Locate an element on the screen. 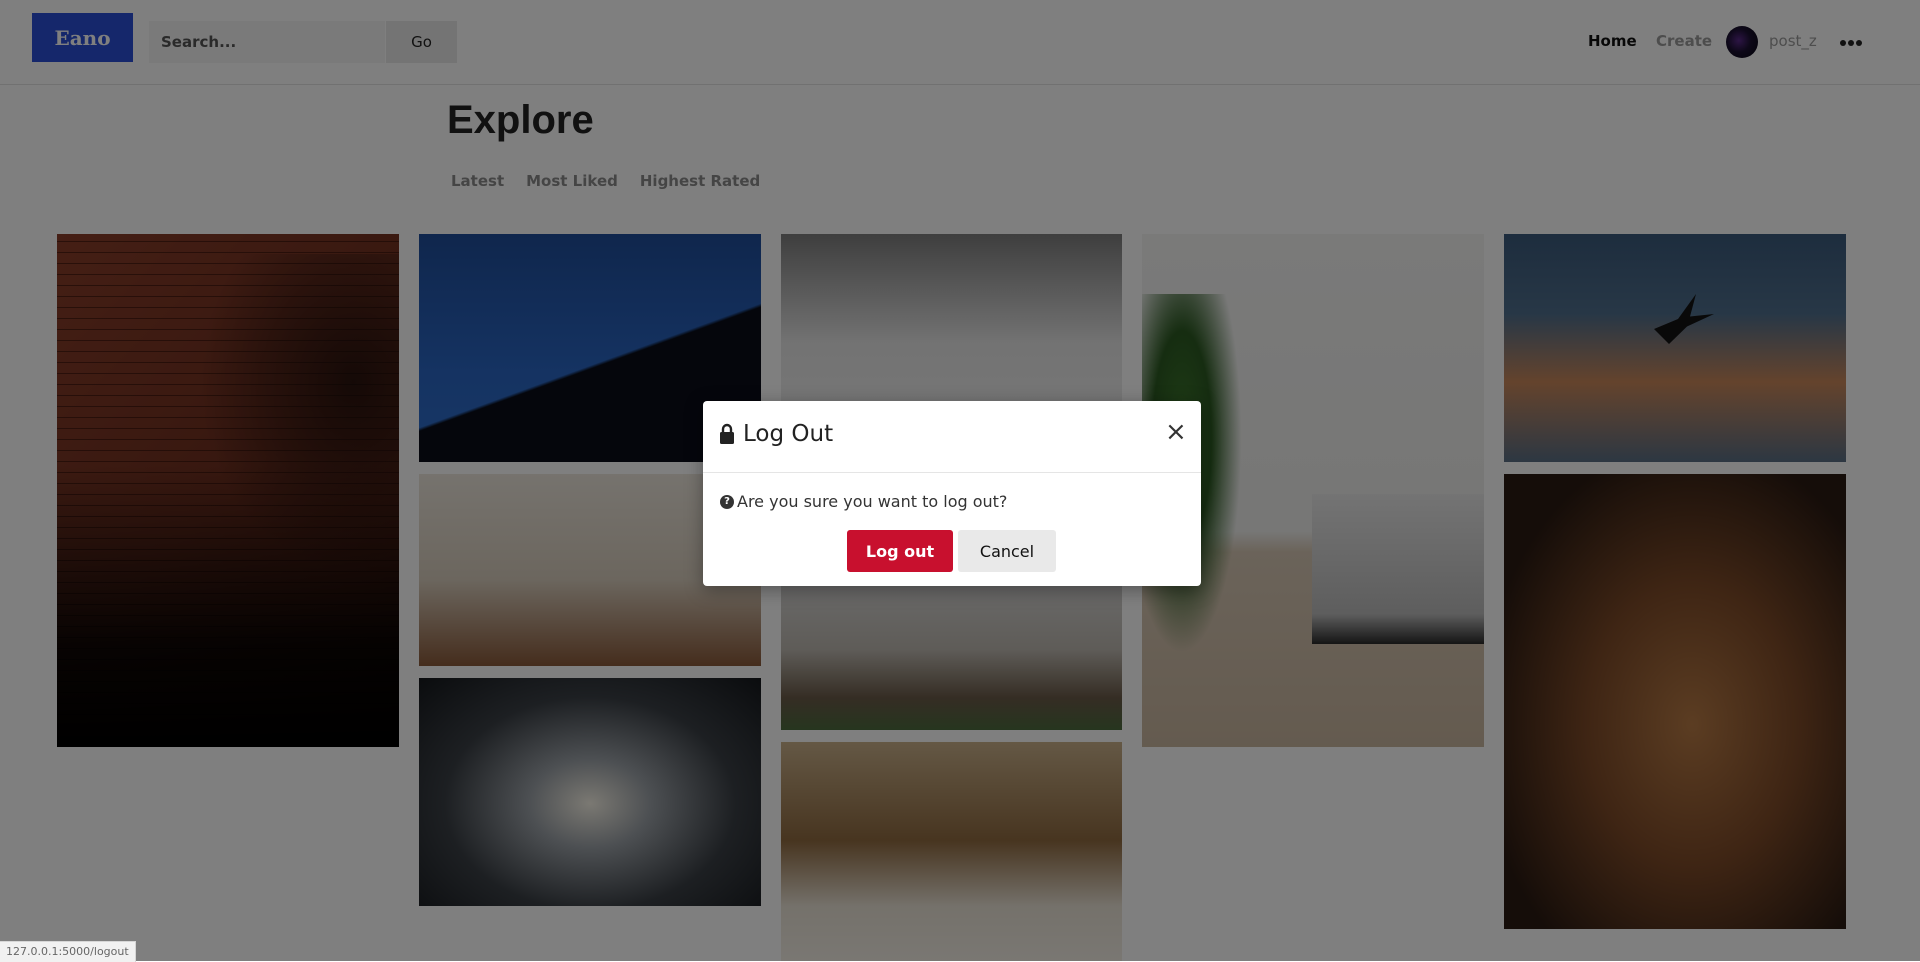 Image resolution: width=1920 pixels, height=962 pixels. confirm-logout-button: Log out is located at coordinates (900, 551).